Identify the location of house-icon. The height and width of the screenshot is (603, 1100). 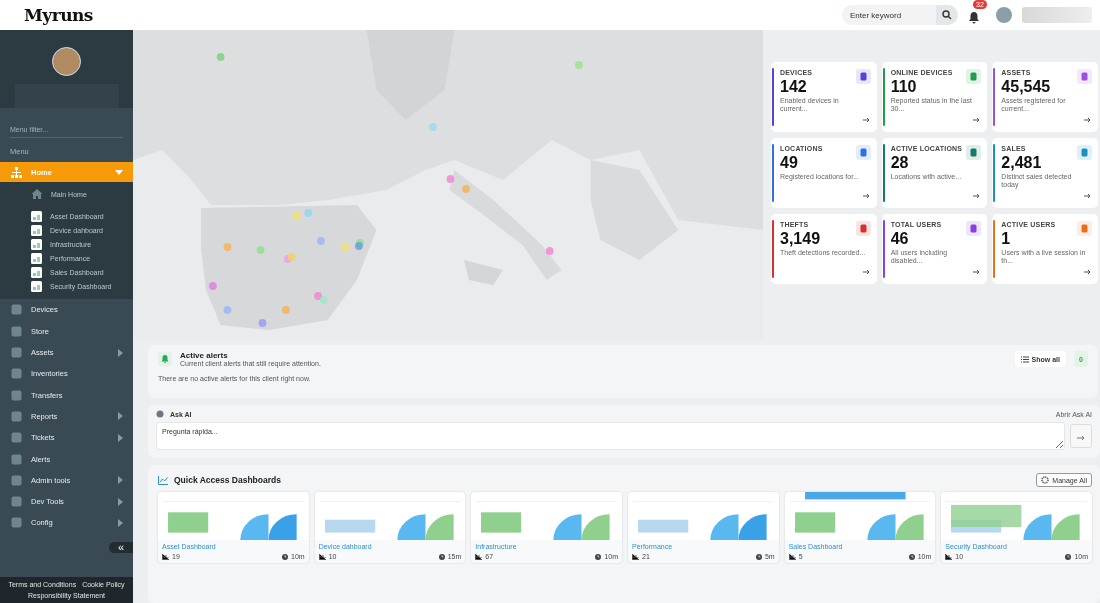
(37, 194).